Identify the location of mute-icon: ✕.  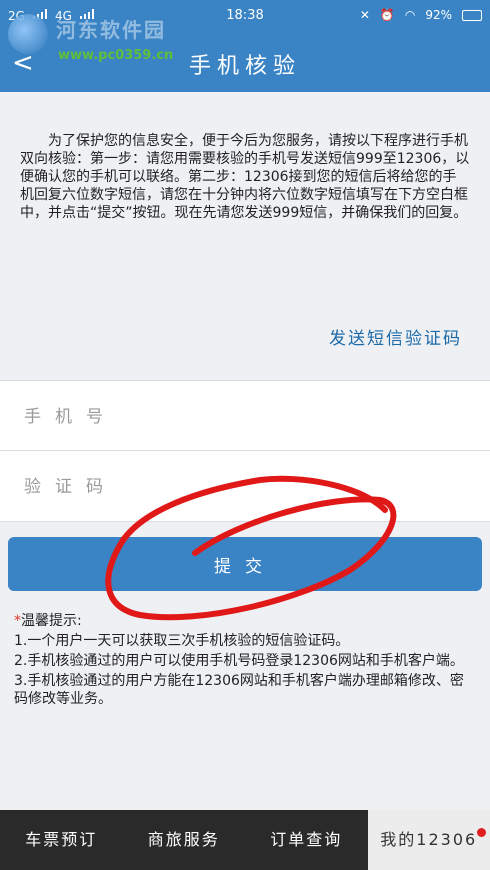
(364, 15).